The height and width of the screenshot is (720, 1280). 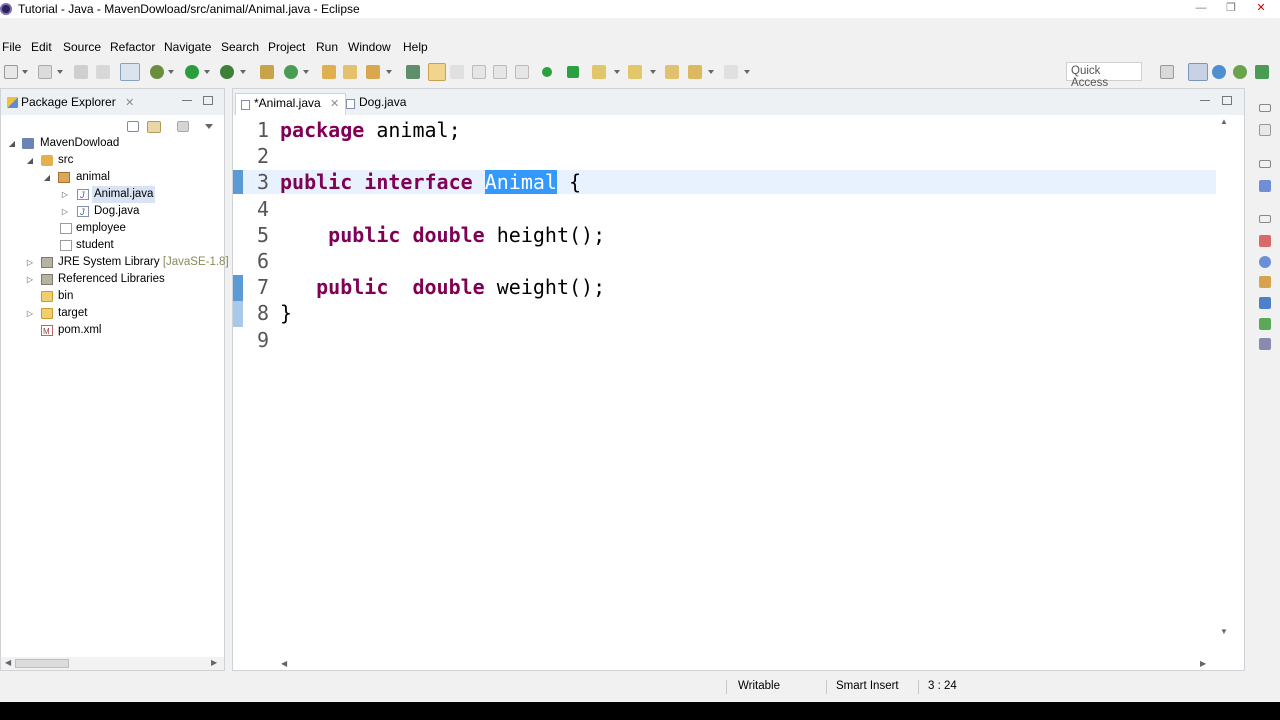 I want to click on package-explorer-horizontal-scrollbar: ◀ ▶, so click(x=112, y=663).